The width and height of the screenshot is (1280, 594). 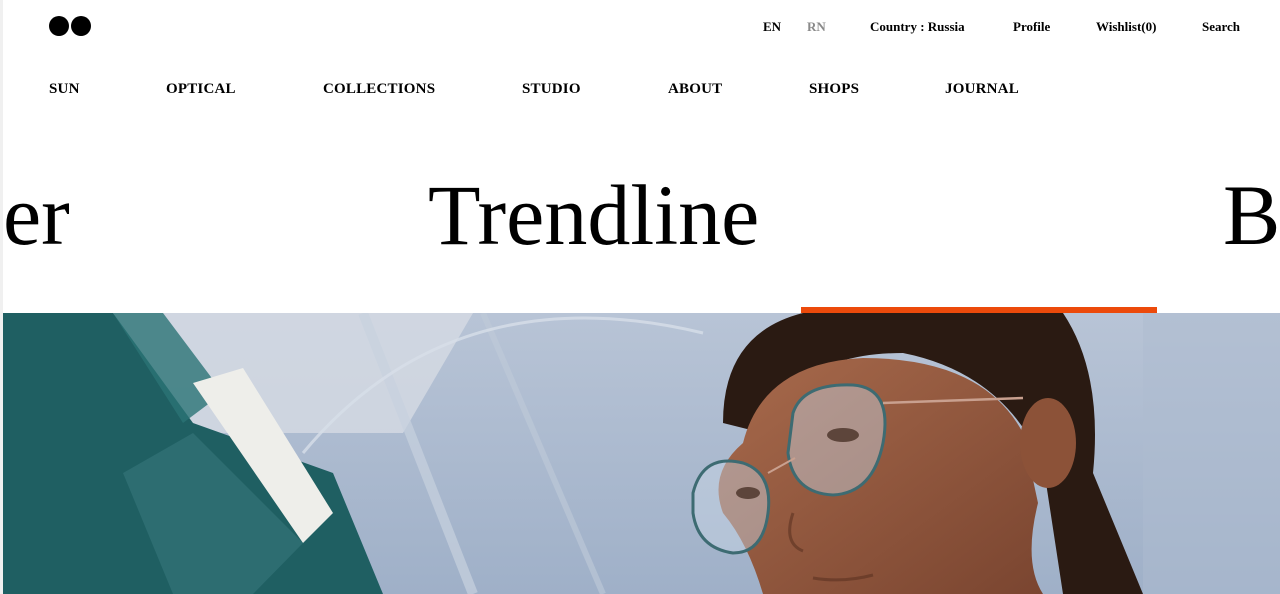 What do you see at coordinates (551, 89) in the screenshot?
I see `nav-studio: STUDIO` at bounding box center [551, 89].